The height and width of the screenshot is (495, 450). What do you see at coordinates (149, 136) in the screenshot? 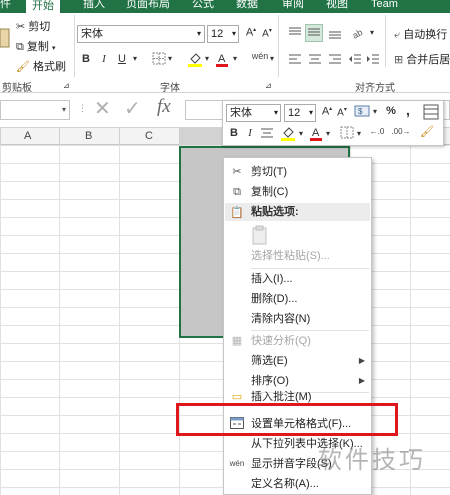
I see `column-c-header: C` at bounding box center [149, 136].